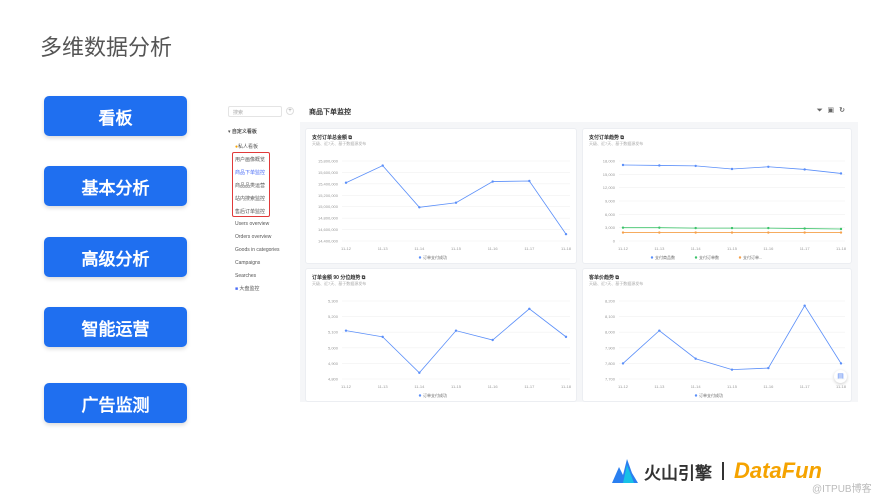 This screenshot has height=501, width=890. Describe the element at coordinates (115, 186) in the screenshot. I see `nav-button-basic-analysis: 基本分析` at that location.